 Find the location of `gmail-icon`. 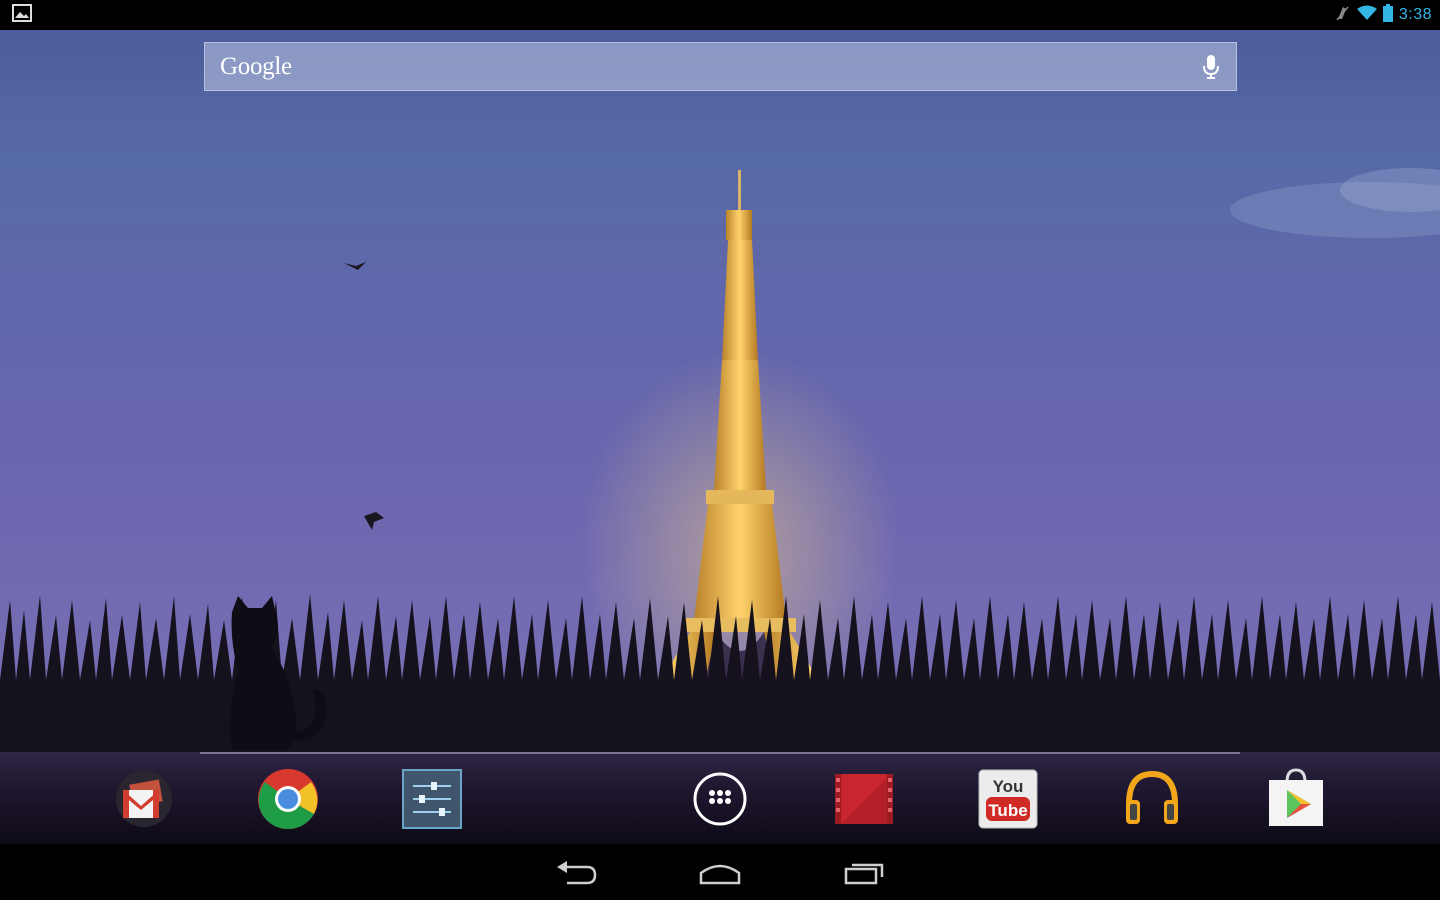

gmail-icon is located at coordinates (144, 799).